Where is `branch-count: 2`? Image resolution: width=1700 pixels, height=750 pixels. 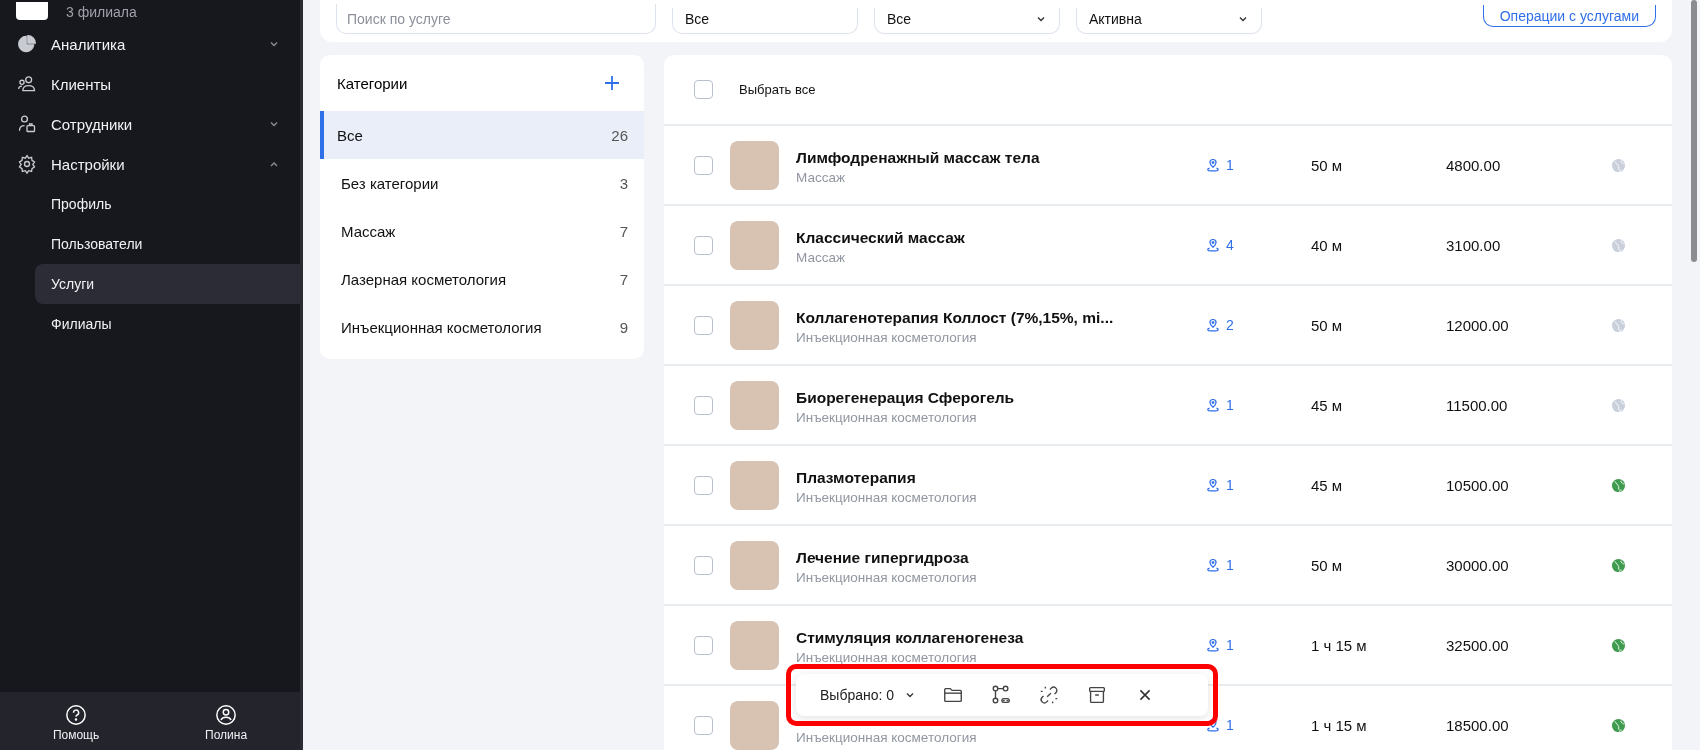 branch-count: 2 is located at coordinates (1230, 325).